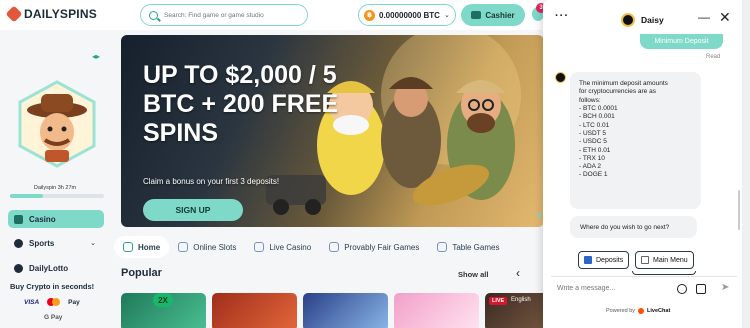 The image size is (750, 328). What do you see at coordinates (442, 247) in the screenshot?
I see `cards-icon` at bounding box center [442, 247].